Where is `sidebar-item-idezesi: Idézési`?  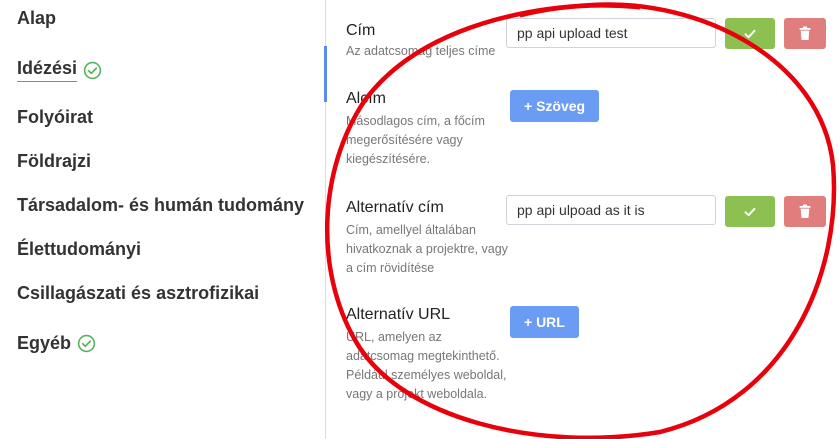 sidebar-item-idezesi: Idézési is located at coordinates (59, 70).